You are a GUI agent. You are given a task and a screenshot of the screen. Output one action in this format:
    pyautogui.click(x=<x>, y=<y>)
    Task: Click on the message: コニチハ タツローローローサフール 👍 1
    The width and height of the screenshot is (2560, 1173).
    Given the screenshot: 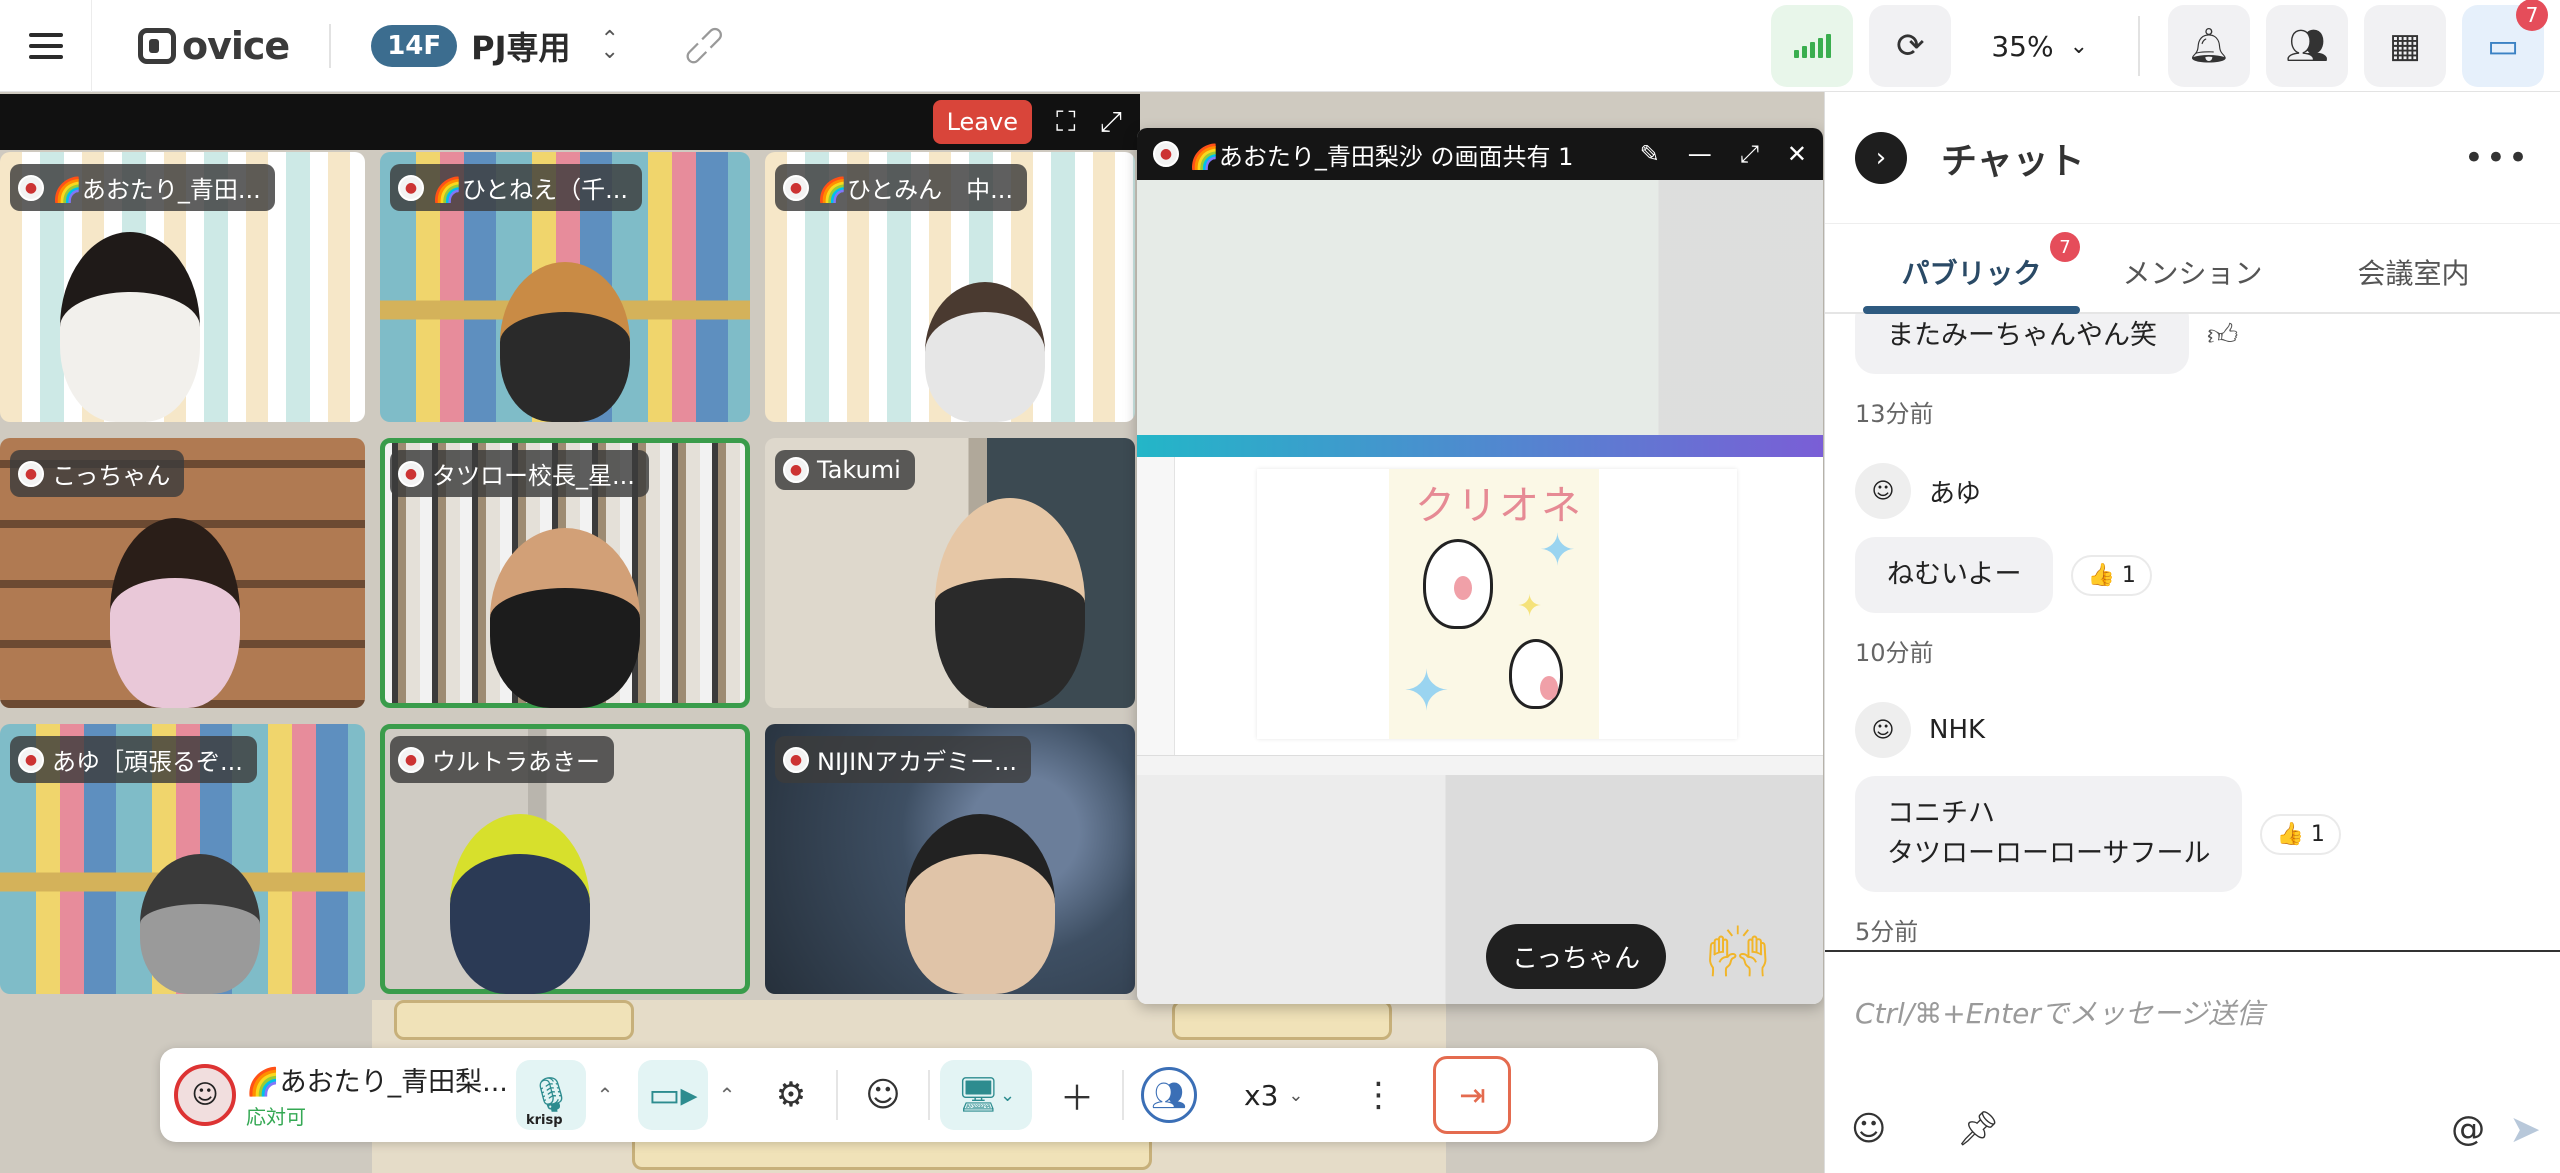 What is the action you would take?
    pyautogui.click(x=2193, y=834)
    